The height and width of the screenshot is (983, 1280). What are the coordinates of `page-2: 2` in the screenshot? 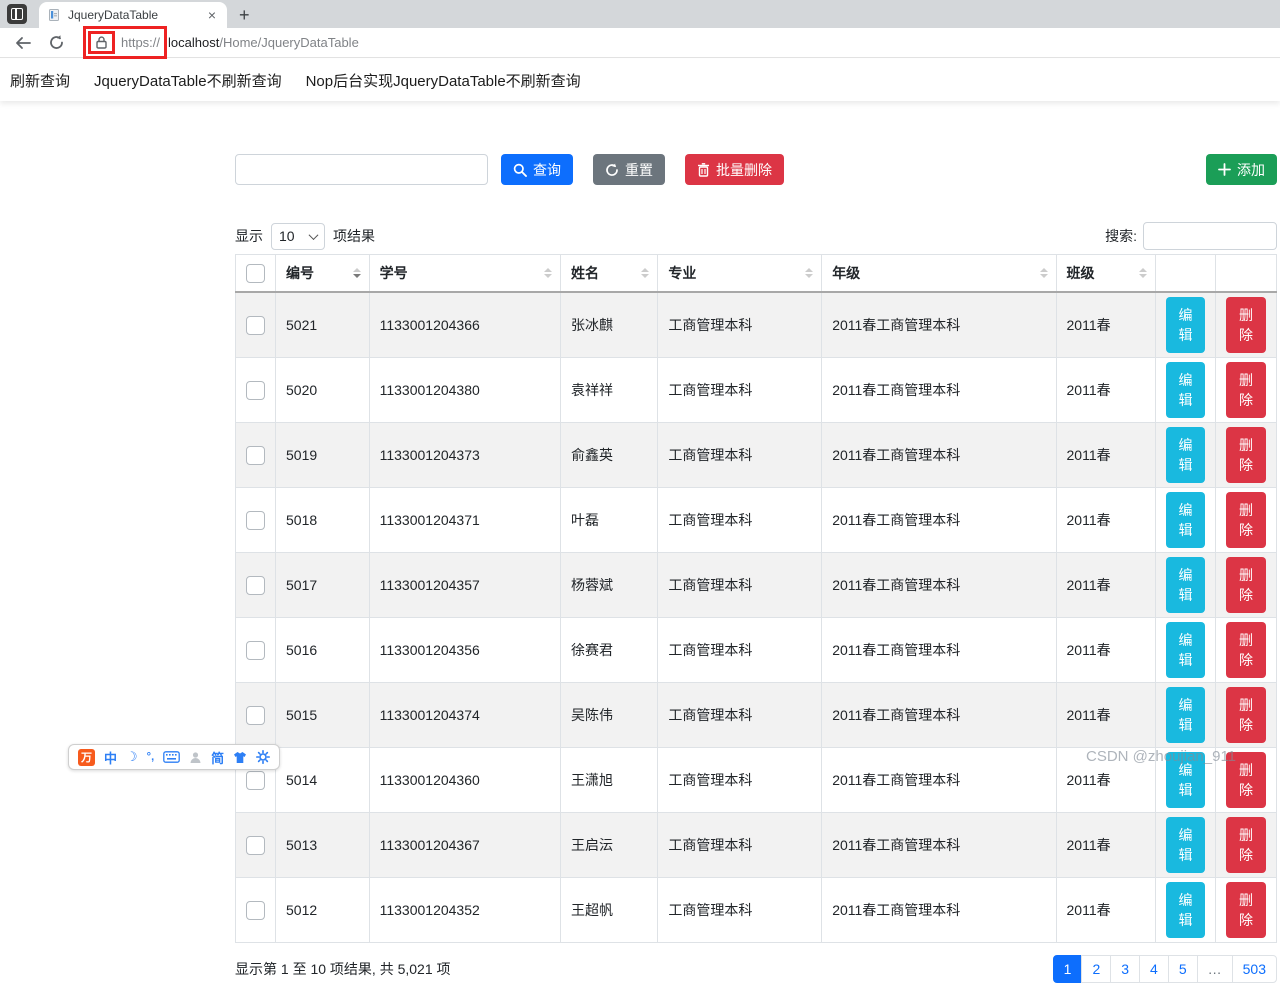 It's located at (1096, 969).